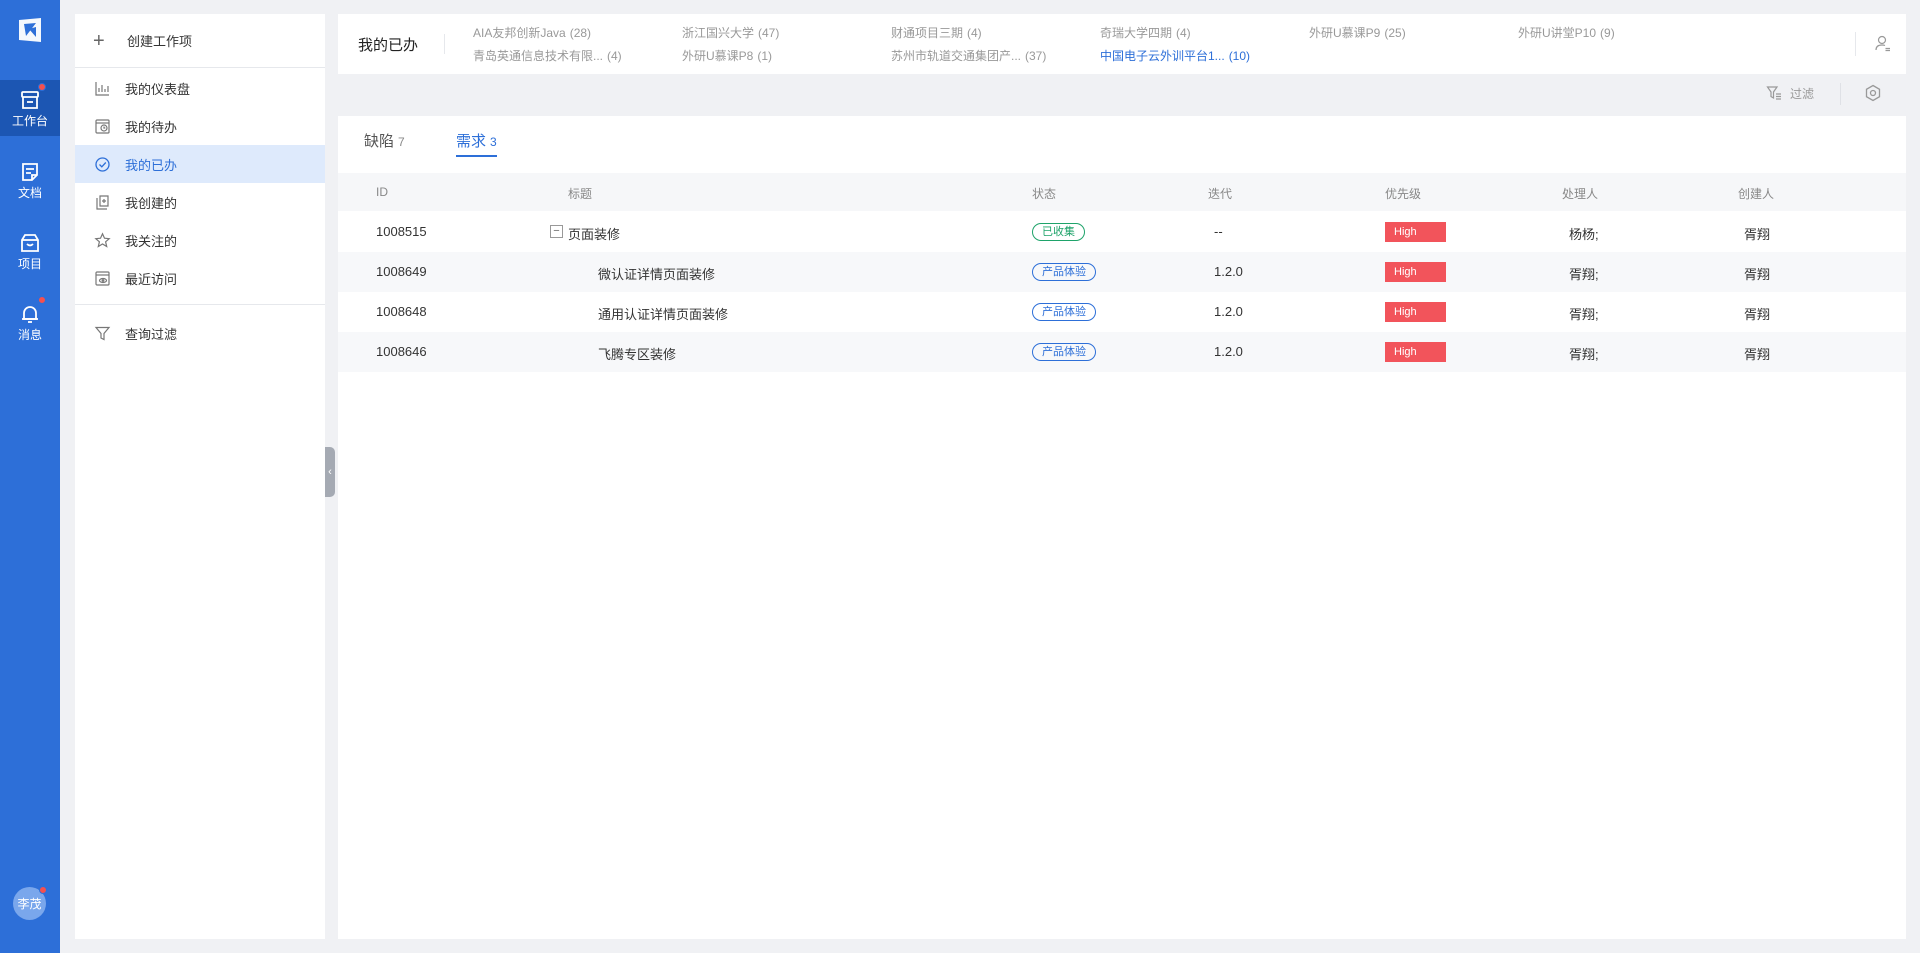  What do you see at coordinates (1566, 32) in the screenshot?
I see `project-tab: 外研U讲堂P10 (9)` at bounding box center [1566, 32].